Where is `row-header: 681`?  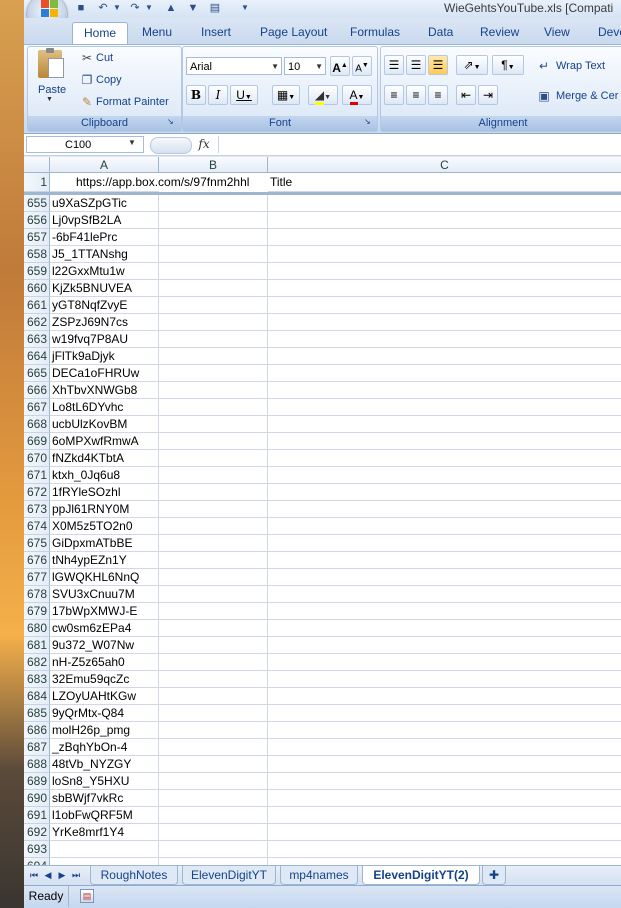 row-header: 681 is located at coordinates (37, 645).